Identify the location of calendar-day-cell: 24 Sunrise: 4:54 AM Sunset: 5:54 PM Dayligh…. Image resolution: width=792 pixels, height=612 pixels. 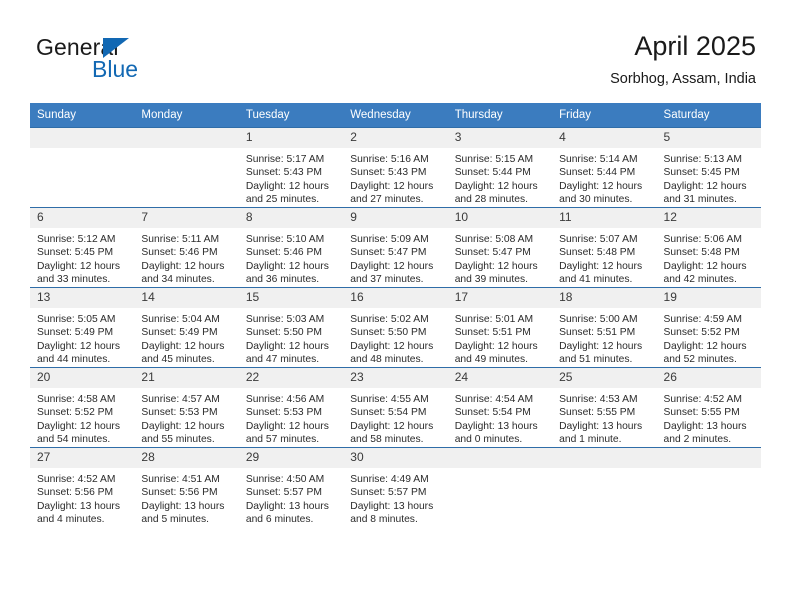
(500, 407).